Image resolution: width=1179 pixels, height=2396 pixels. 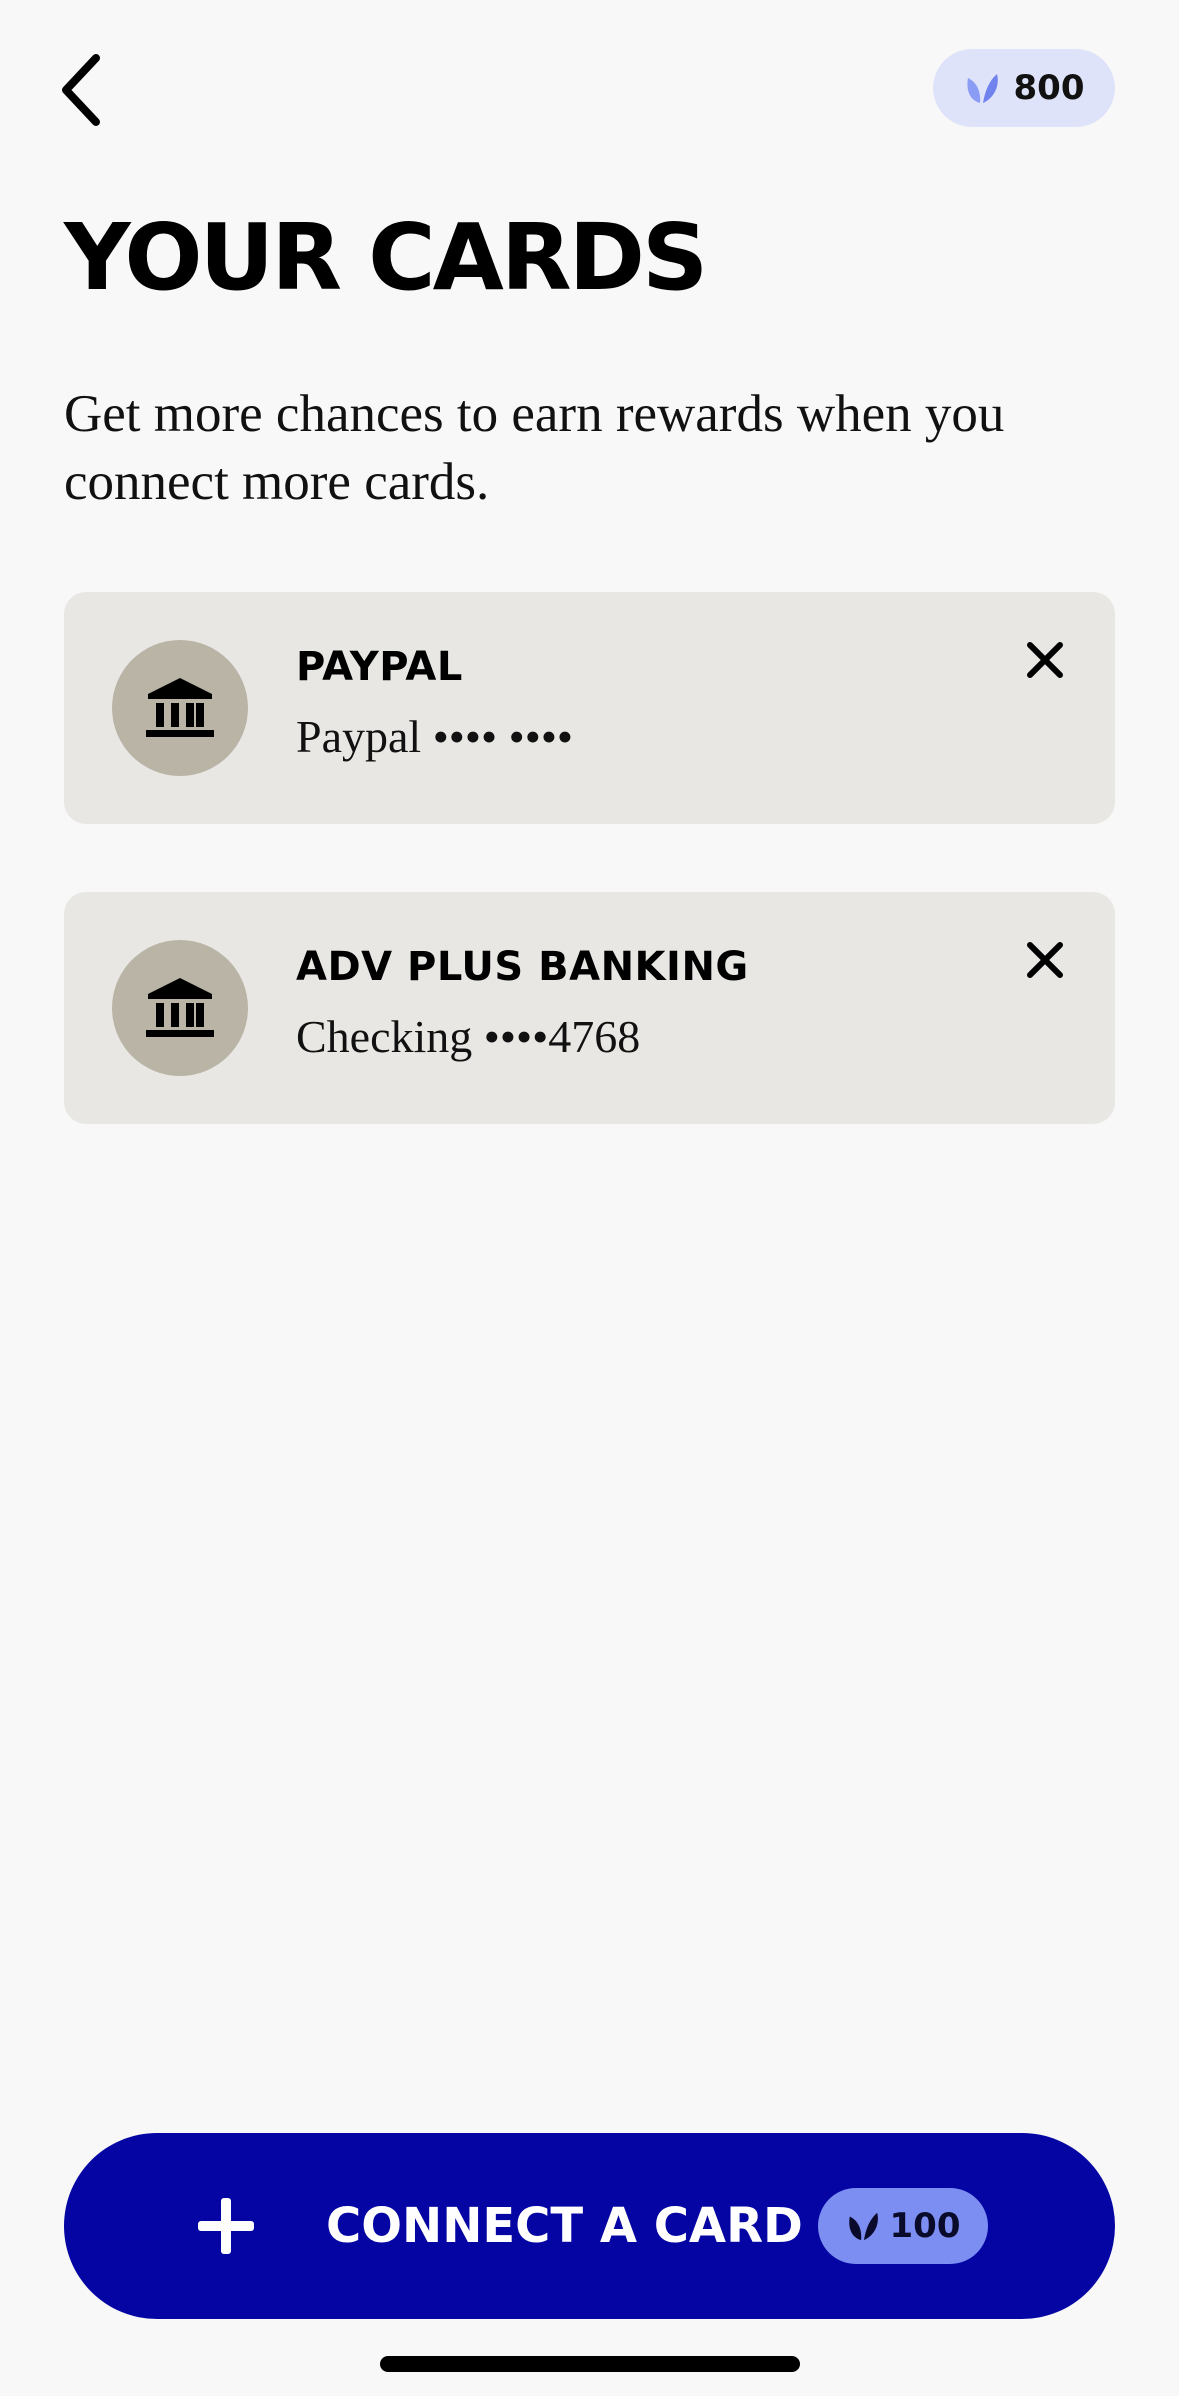 I want to click on back-button, so click(x=101, y=90).